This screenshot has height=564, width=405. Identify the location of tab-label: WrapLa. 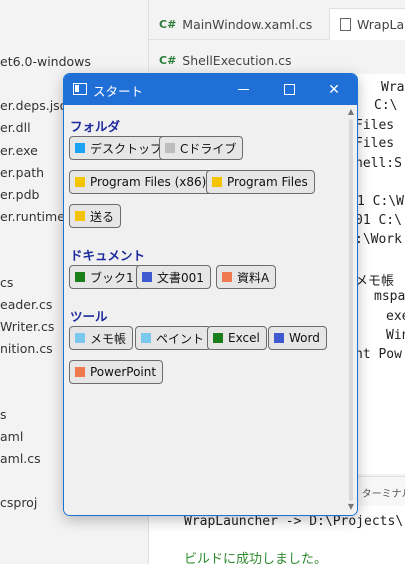
(381, 24).